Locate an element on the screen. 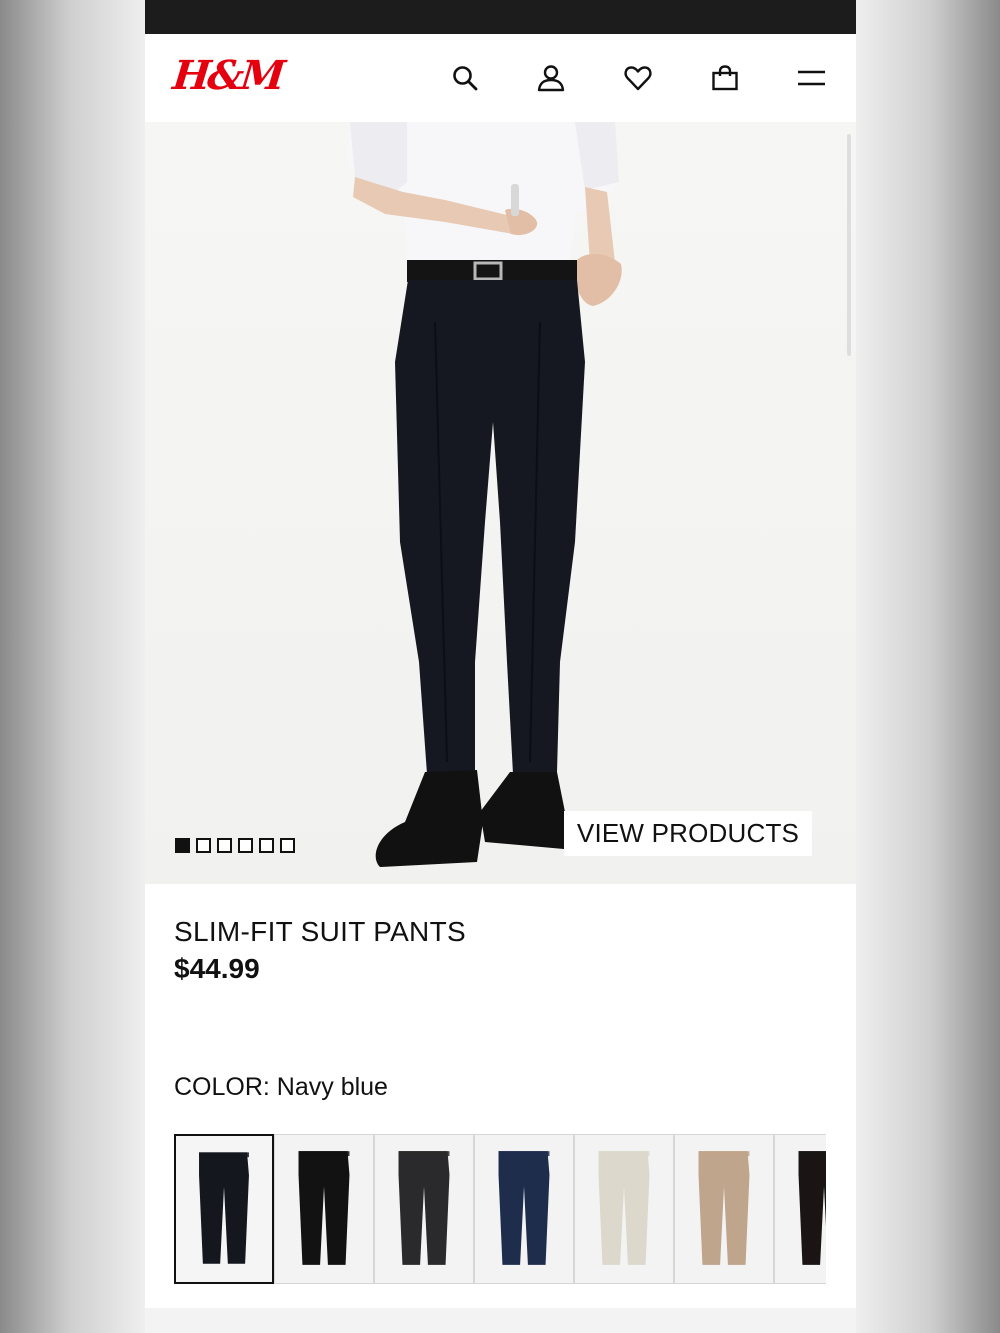  shopping-bag-button is located at coordinates (725, 78).